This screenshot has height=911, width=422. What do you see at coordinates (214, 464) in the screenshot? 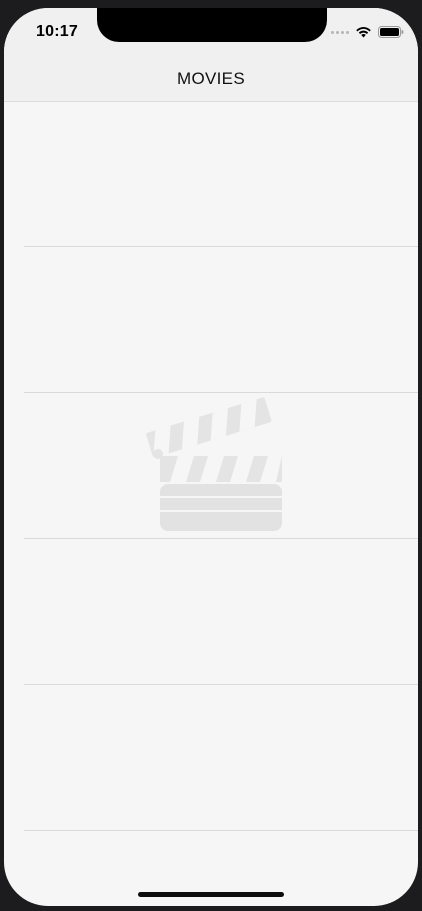
I see `clapperboard-icon` at bounding box center [214, 464].